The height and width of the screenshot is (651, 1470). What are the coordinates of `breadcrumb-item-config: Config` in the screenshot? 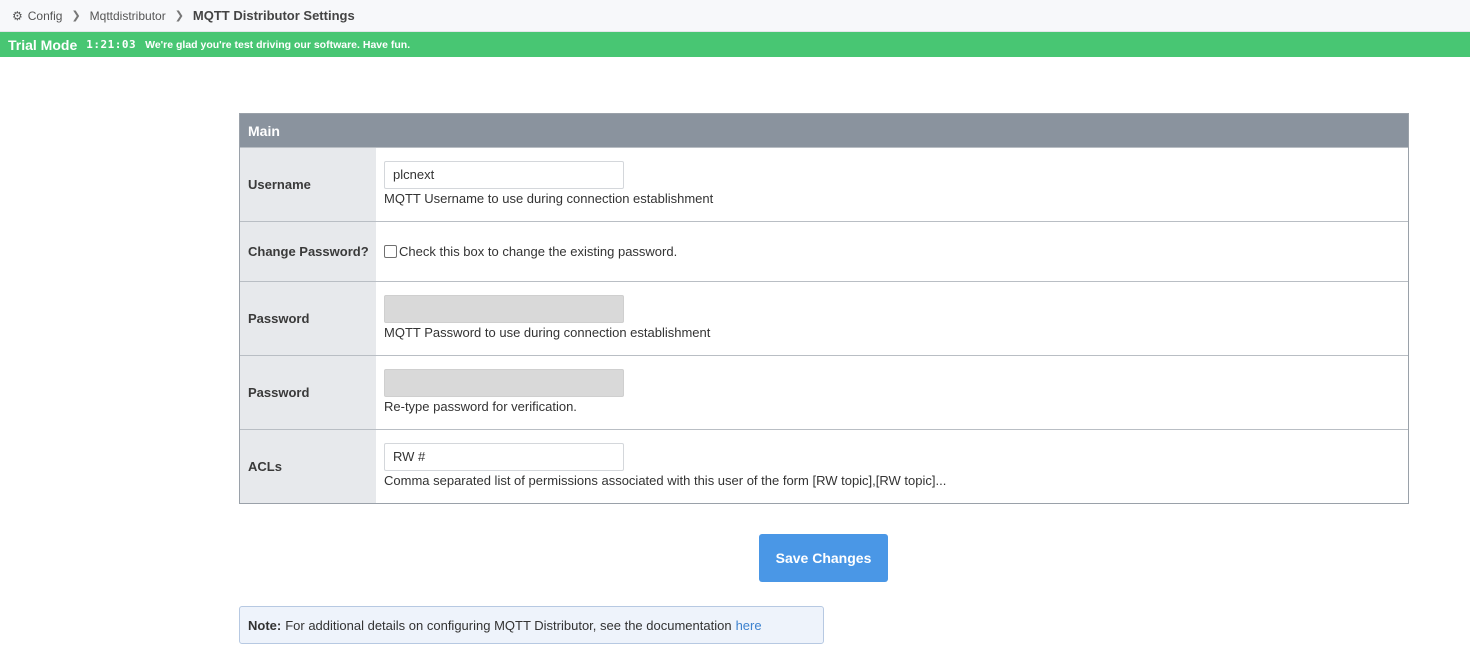 It's located at (45, 16).